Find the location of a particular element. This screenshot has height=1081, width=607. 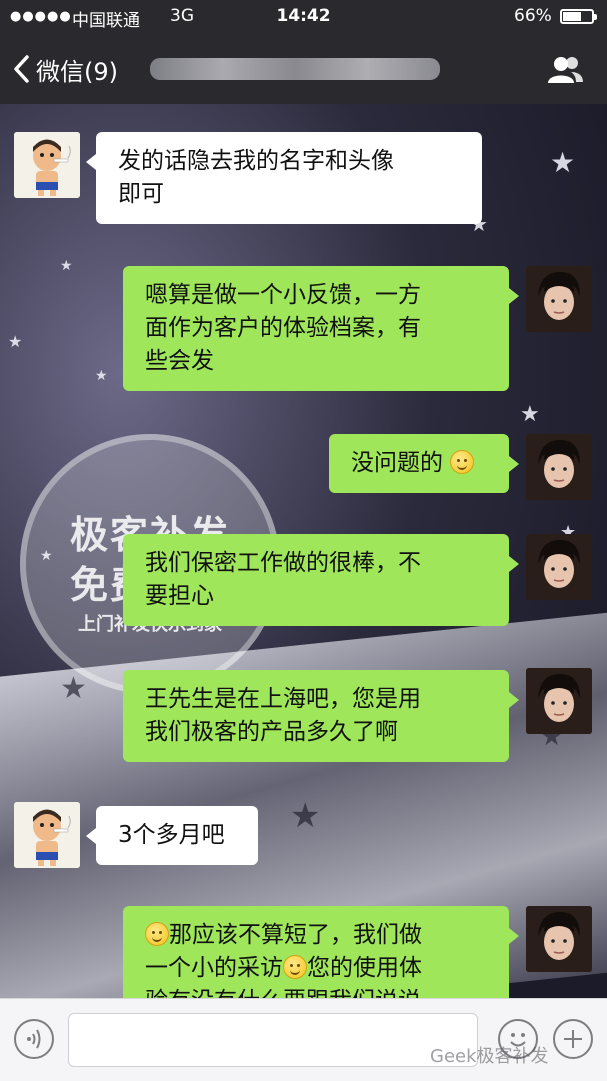

message-text-input is located at coordinates (273, 1040).